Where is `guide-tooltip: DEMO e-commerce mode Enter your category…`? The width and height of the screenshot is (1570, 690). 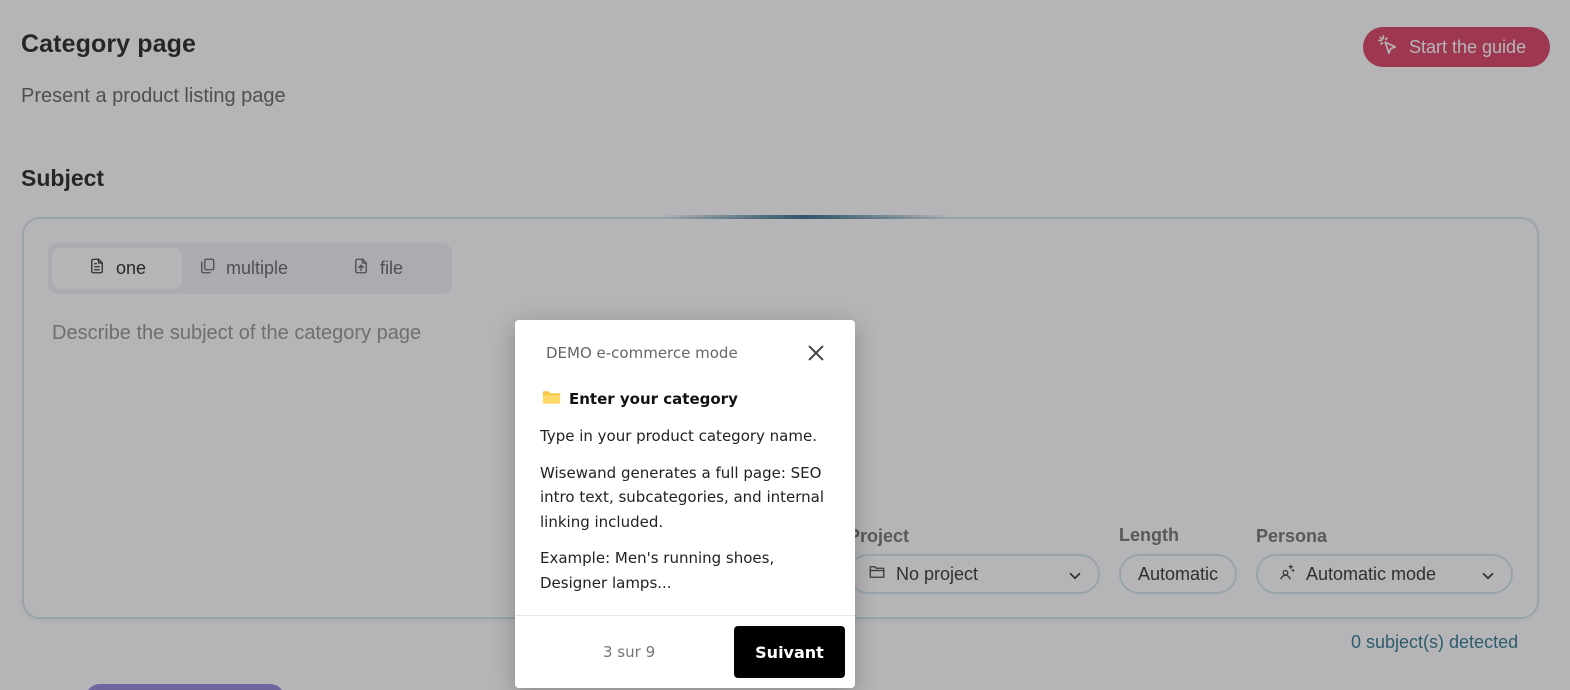
guide-tooltip: DEMO e-commerce mode Enter your category… is located at coordinates (685, 504).